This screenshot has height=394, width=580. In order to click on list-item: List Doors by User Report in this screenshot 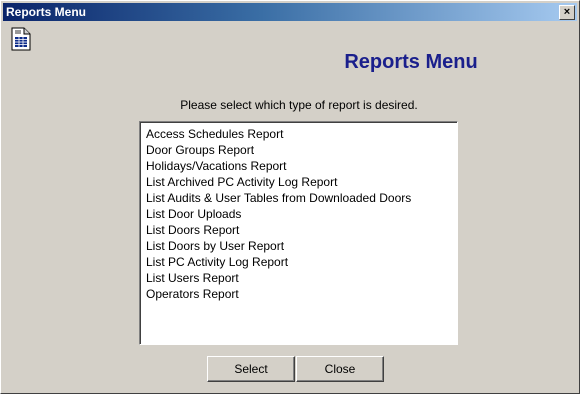, I will do `click(301, 246)`.